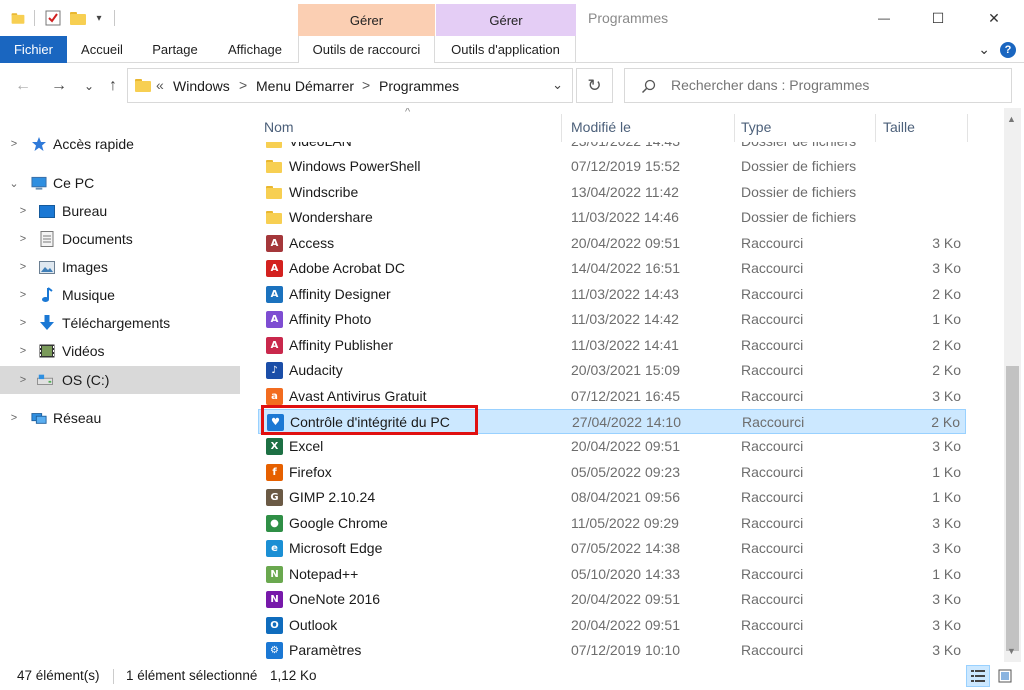 This screenshot has height=690, width=1024. I want to click on nav-item-documents: > Documents, so click(120, 239).